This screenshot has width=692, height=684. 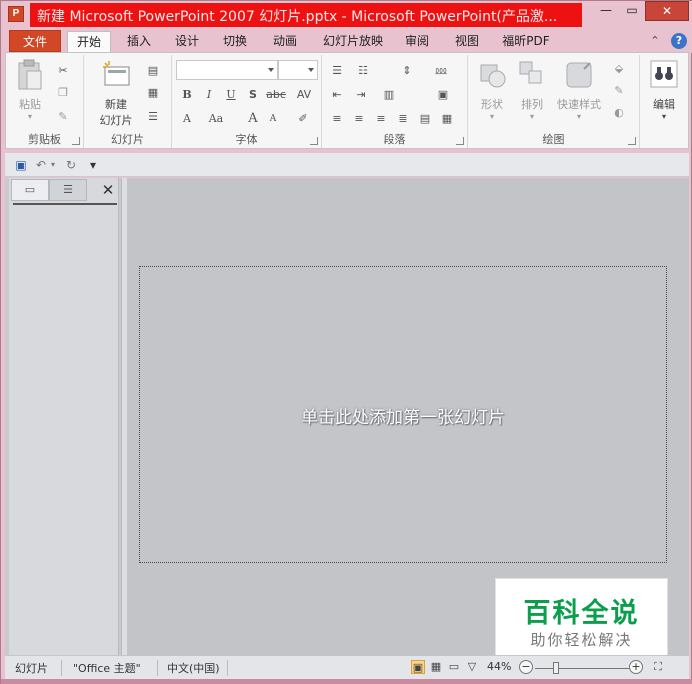 I want to click on shape-outline-icon: ✎, so click(x=619, y=91).